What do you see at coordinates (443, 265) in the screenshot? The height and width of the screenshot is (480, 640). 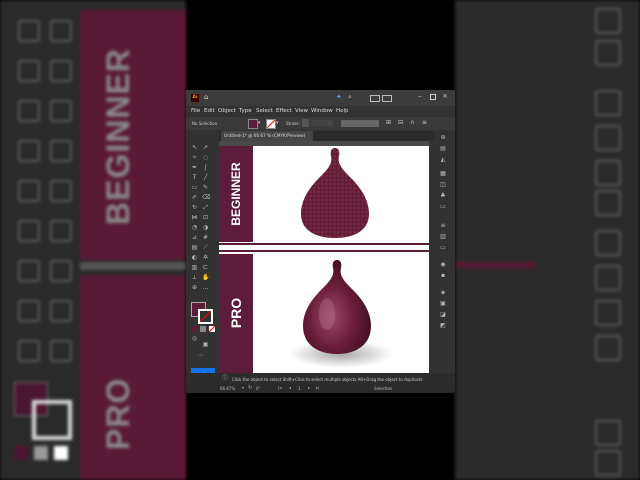 I see `appearance-icon: ◉` at bounding box center [443, 265].